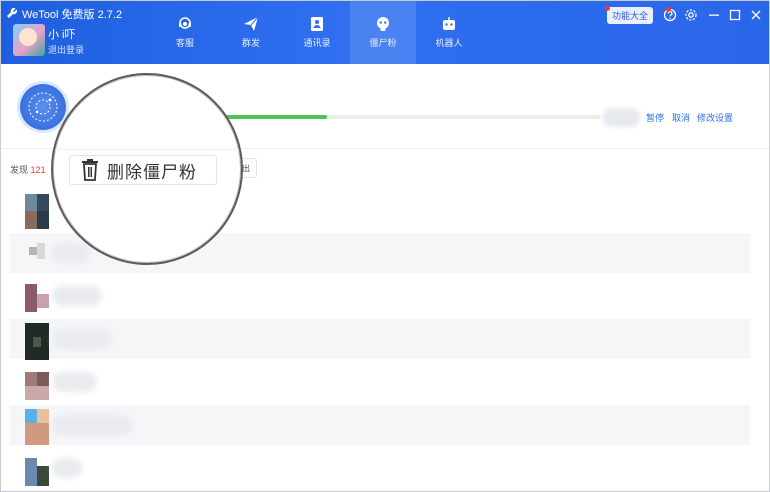  I want to click on found-number: 121, so click(38, 170).